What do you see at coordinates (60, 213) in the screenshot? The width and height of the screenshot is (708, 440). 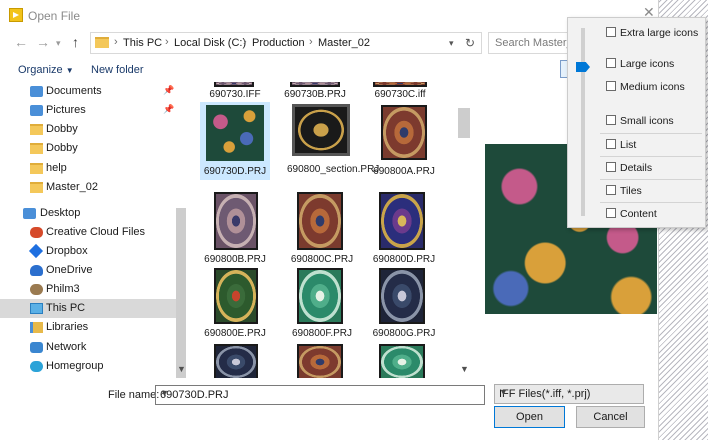 I see `nav-label: Desktop` at bounding box center [60, 213].